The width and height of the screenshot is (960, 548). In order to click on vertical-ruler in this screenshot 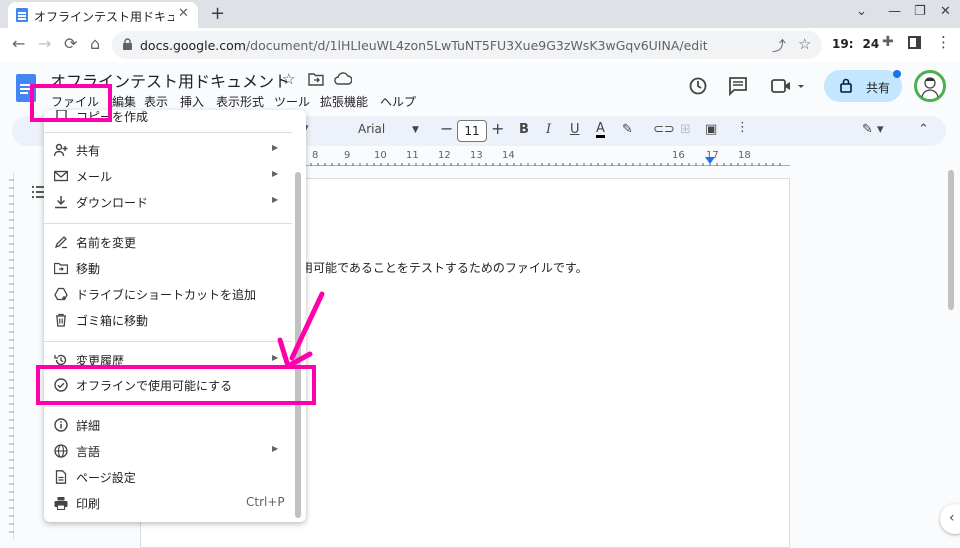, I will do `click(7, 356)`.